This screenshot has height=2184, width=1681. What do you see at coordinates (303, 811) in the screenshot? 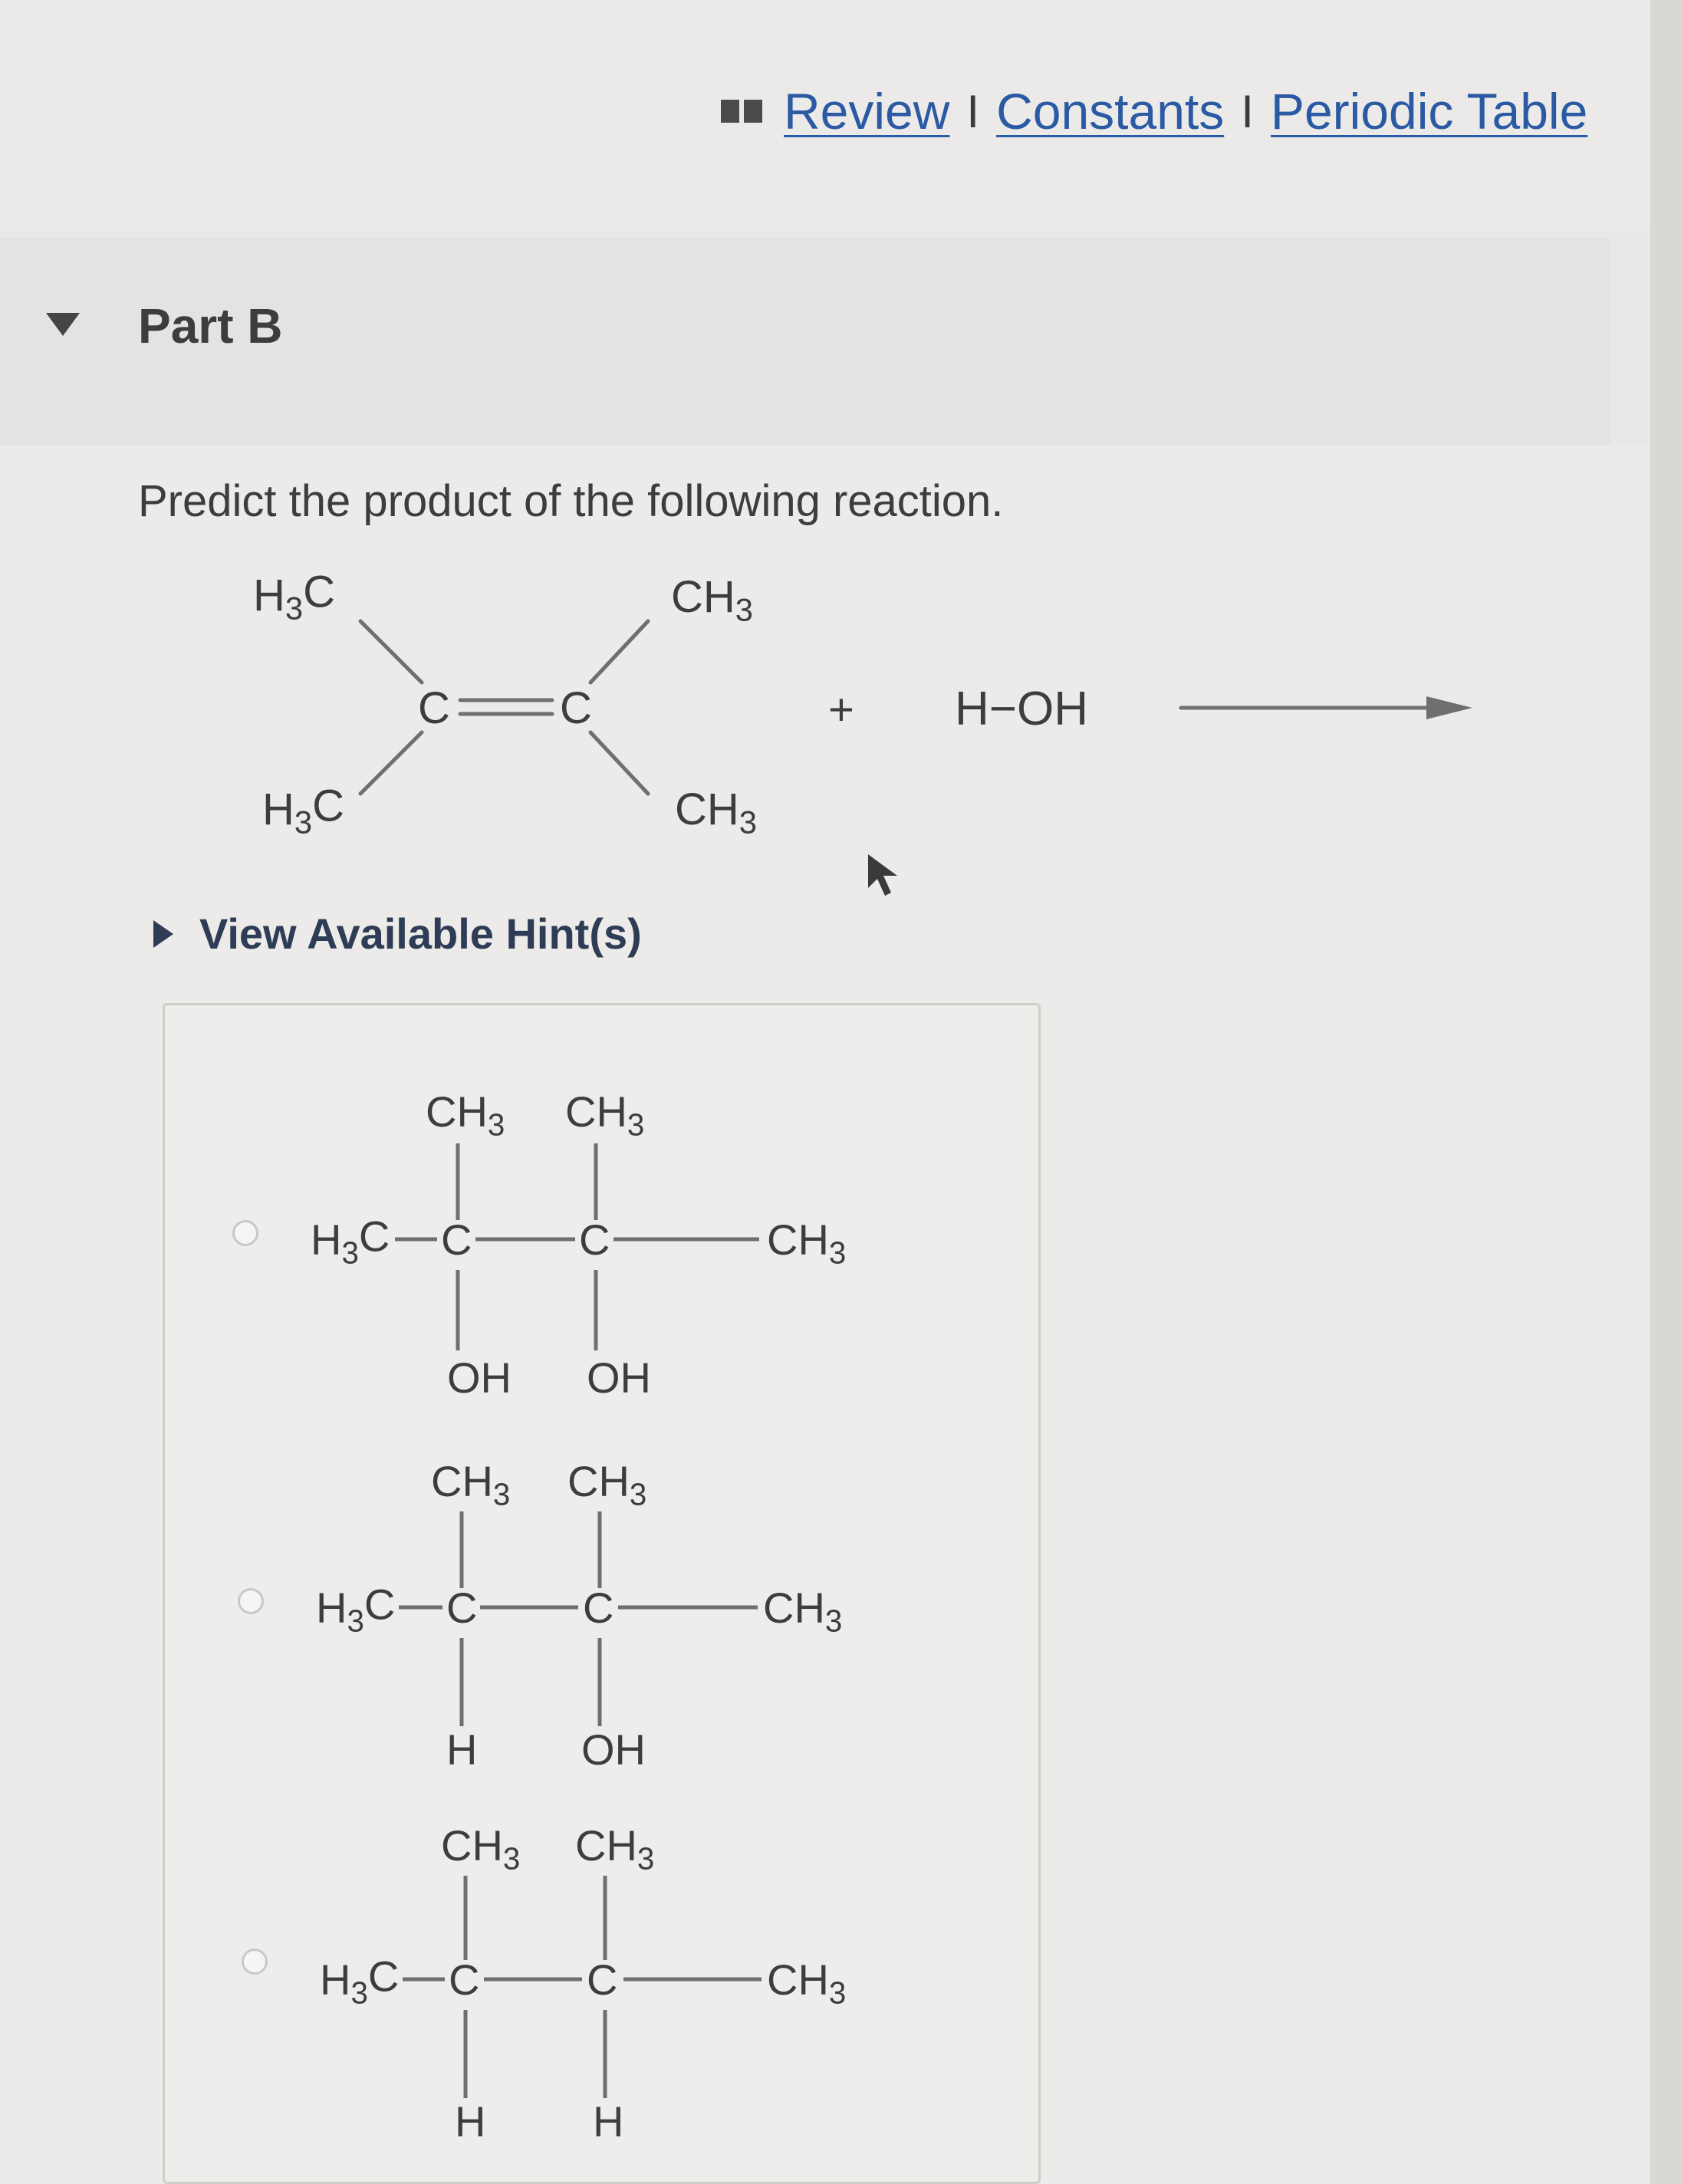
I see `reactant-bottom-left: H3C` at bounding box center [303, 811].